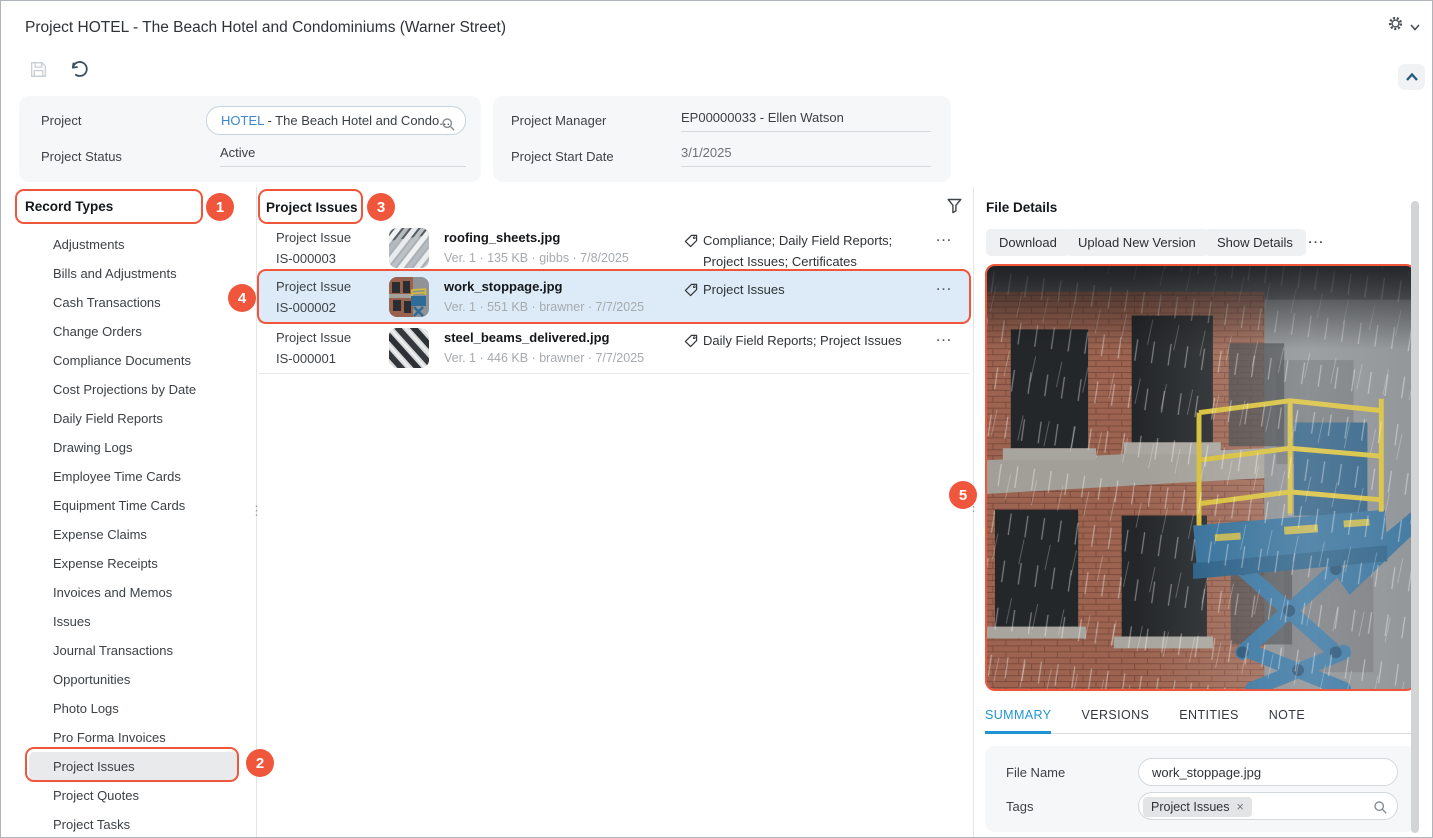 The height and width of the screenshot is (838, 1433). I want to click on row-record-id: IS-000003, so click(306, 258).